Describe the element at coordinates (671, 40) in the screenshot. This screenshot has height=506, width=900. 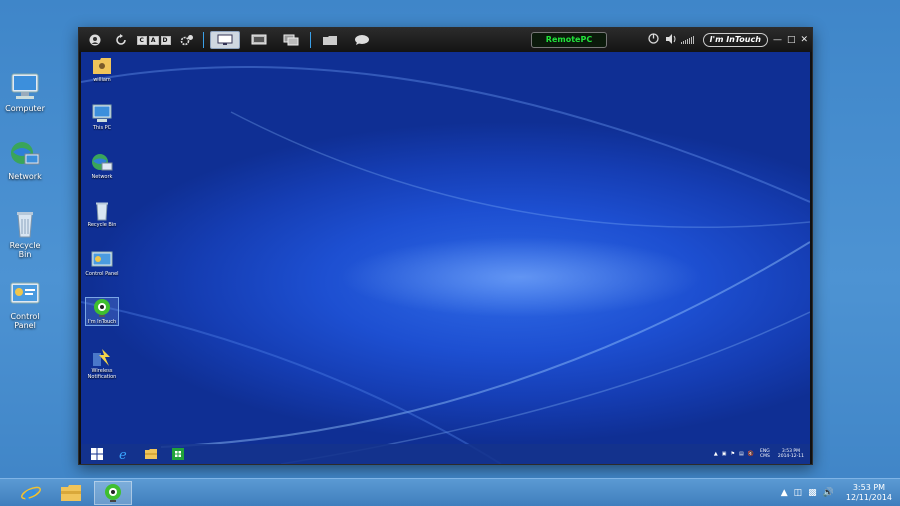
I see `speaker-icon` at that location.